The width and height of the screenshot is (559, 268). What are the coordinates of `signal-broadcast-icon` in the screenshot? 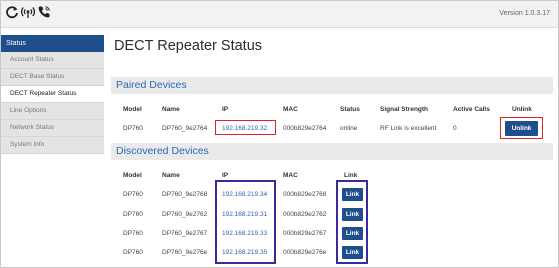 It's located at (28, 14).